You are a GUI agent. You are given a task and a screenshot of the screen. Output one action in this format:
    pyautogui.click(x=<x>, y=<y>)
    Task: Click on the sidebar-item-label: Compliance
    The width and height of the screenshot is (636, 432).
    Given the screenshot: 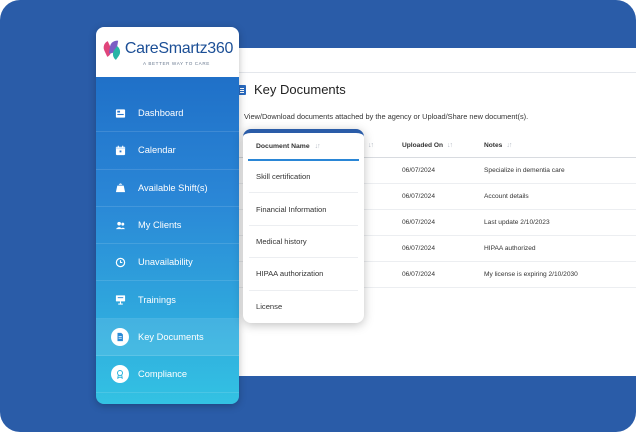 What is the action you would take?
    pyautogui.click(x=163, y=374)
    